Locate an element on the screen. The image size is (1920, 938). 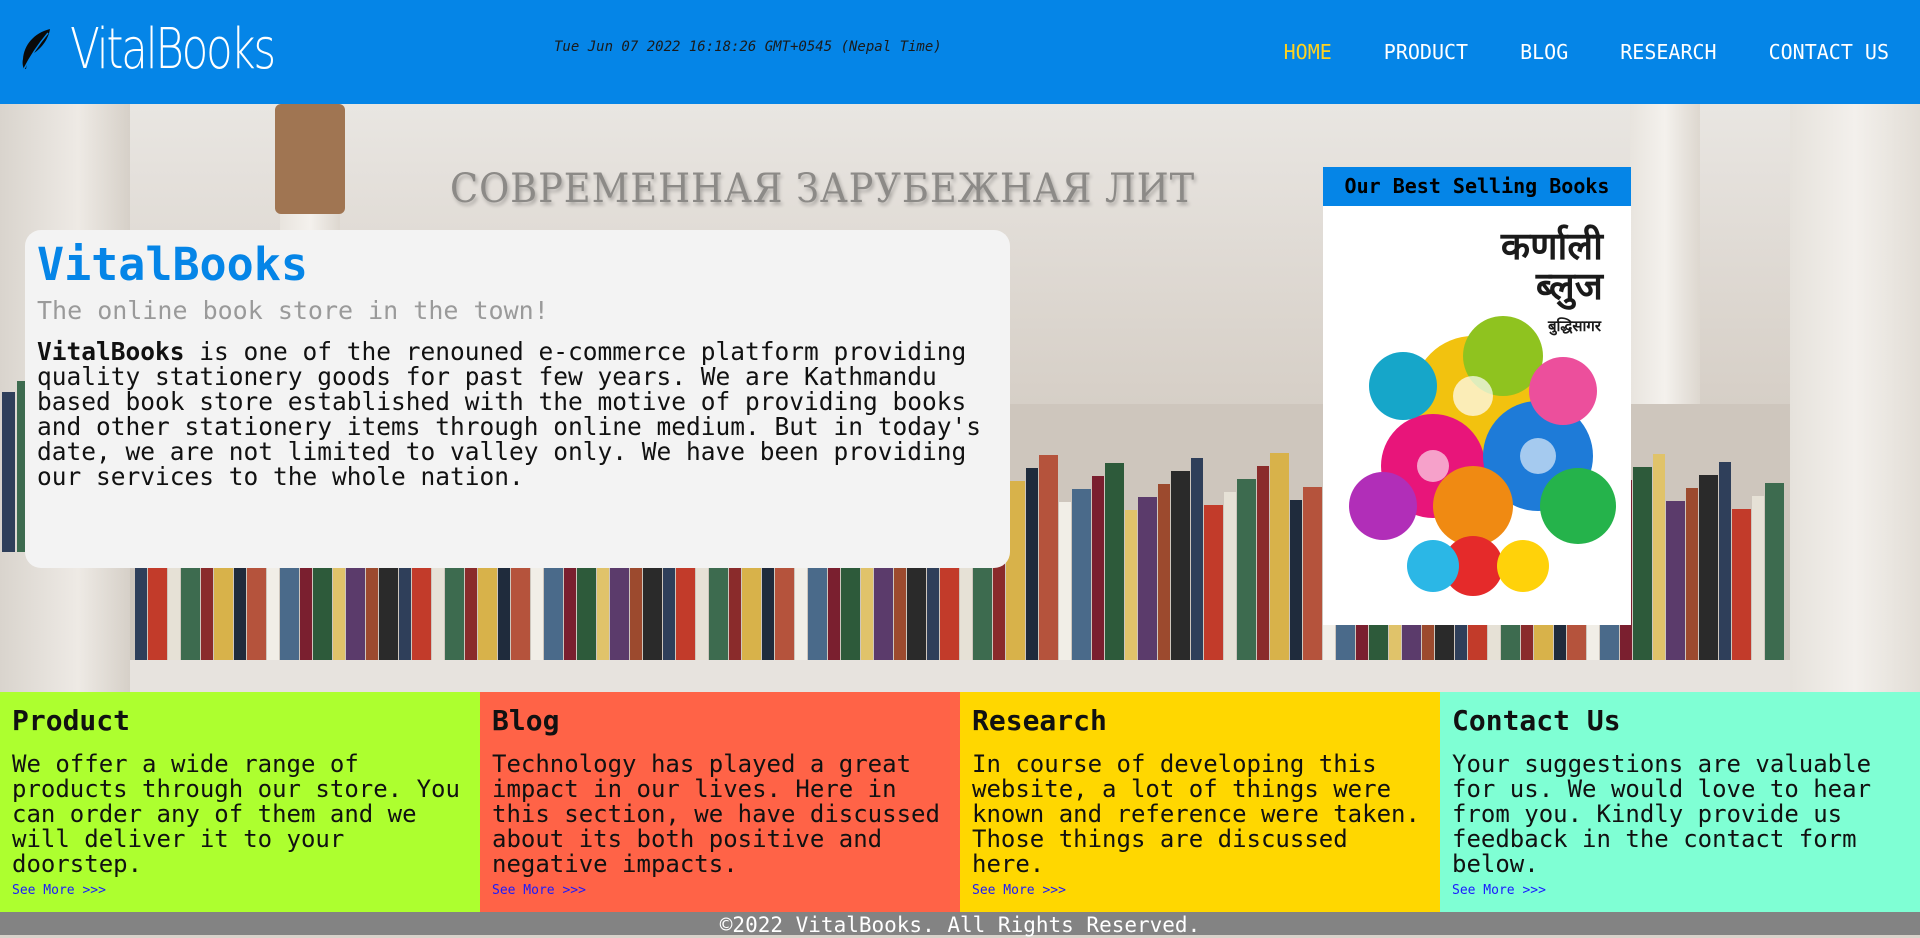
logo-text: VitalBooks is located at coordinates (173, 49).